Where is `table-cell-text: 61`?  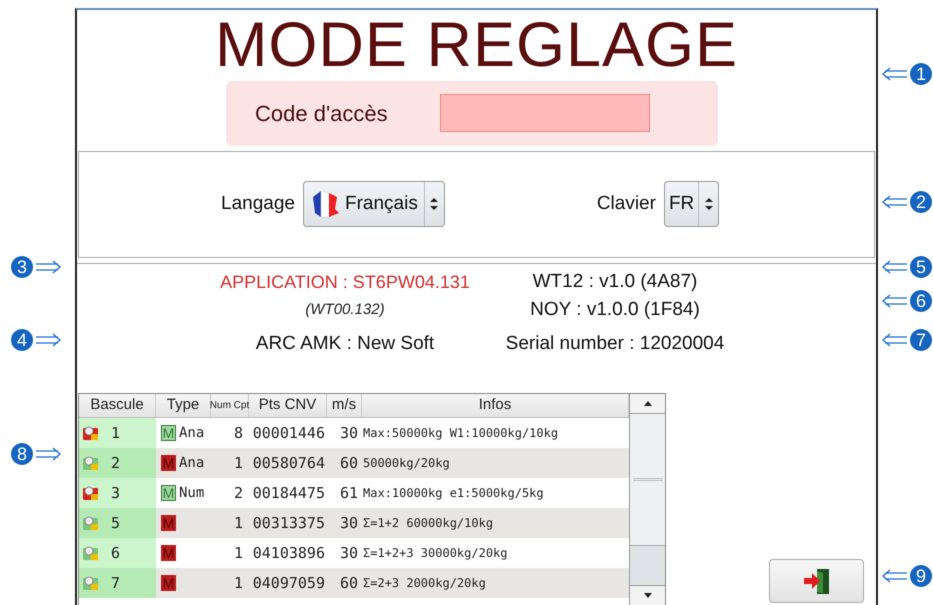 table-cell-text: 61 is located at coordinates (349, 493).